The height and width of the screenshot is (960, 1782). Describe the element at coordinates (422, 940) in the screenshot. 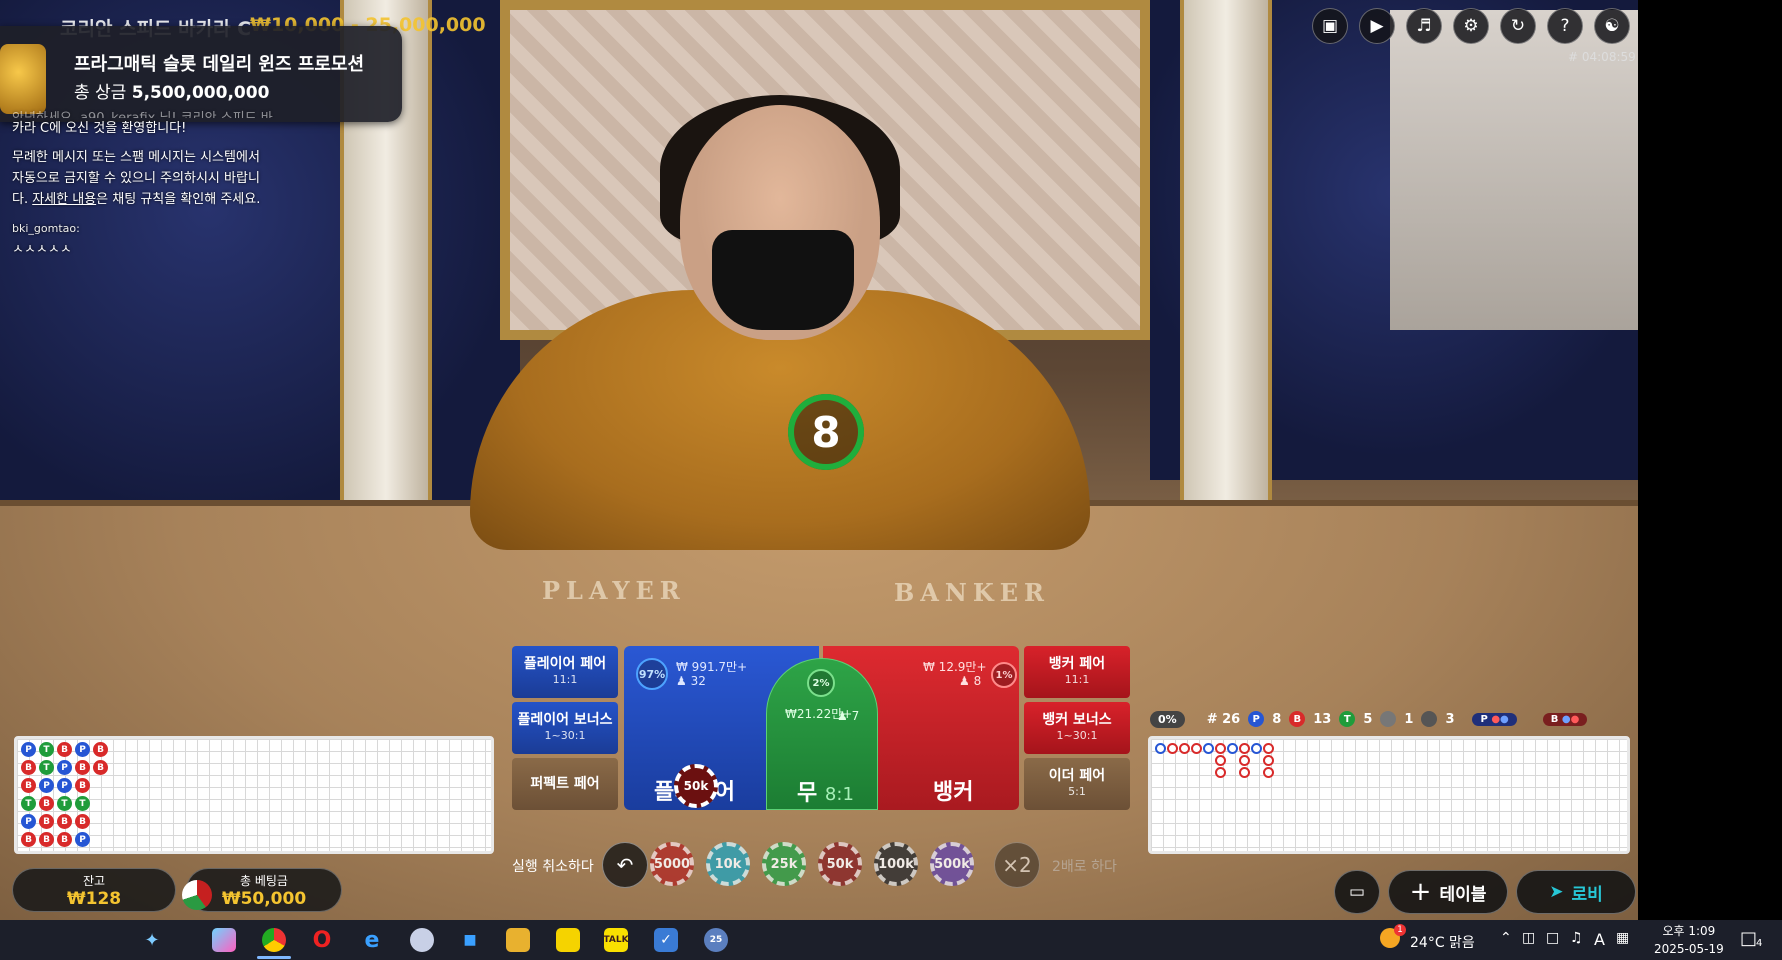

I see `app-icon` at that location.